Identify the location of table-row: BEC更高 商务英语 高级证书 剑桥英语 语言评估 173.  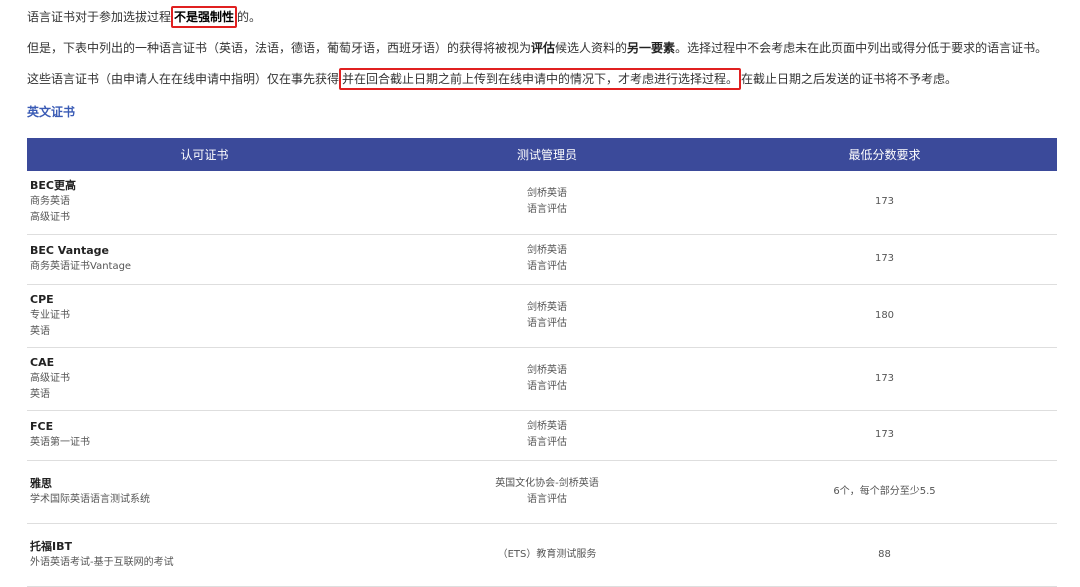
(542, 203).